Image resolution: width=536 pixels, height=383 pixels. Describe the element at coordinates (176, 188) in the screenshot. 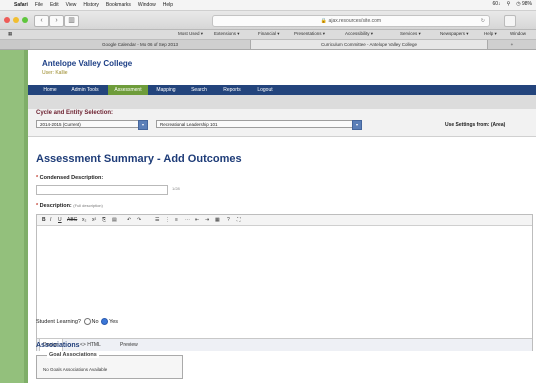

I see `character-counter: 1/28` at that location.